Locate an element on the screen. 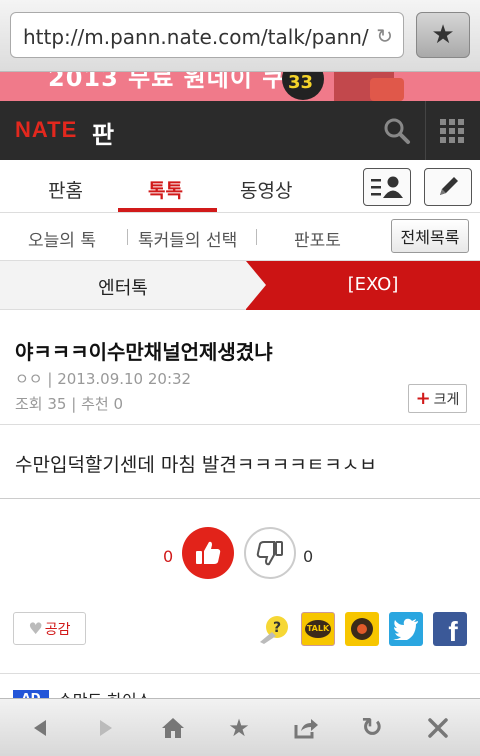  sub-nav: 오늘의 톡 톡커들의 선택 판포토 전체목록 is located at coordinates (240, 237).